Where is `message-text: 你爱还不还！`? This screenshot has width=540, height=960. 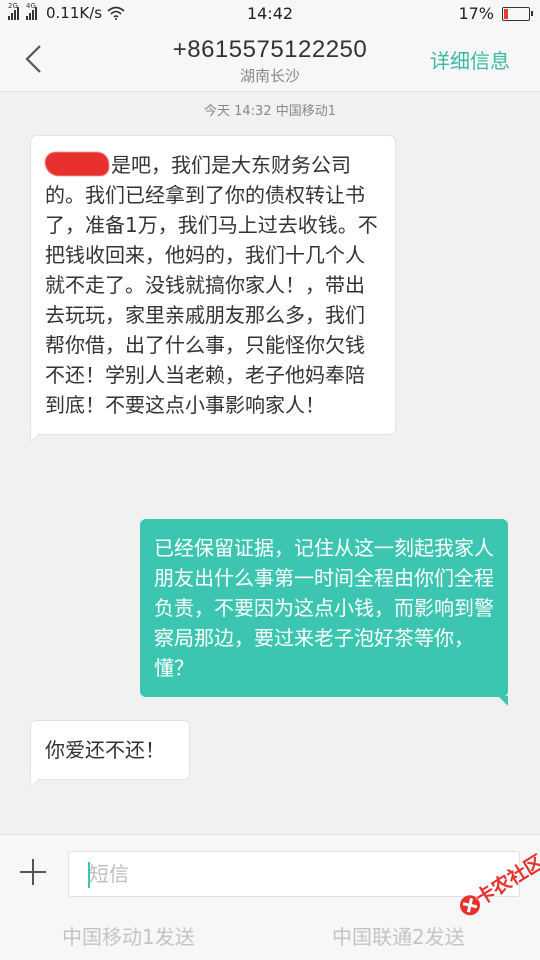
message-text: 你爱还不还！ is located at coordinates (105, 750).